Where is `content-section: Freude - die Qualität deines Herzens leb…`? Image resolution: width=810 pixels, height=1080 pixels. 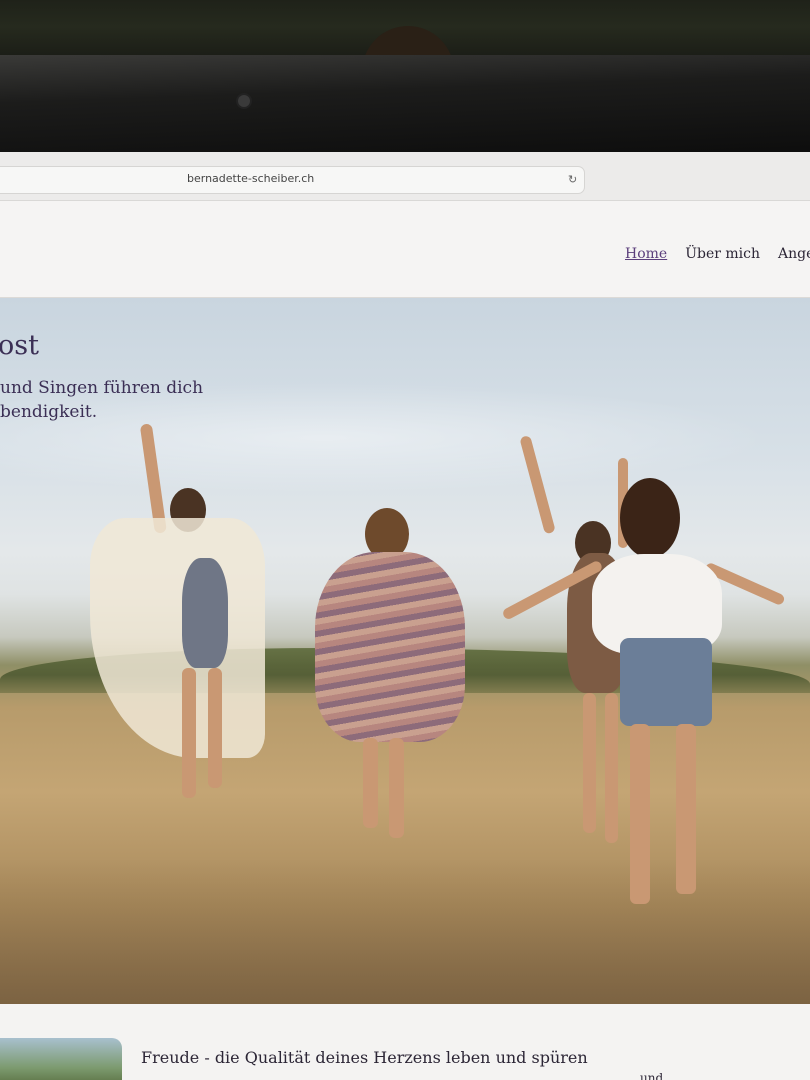 content-section: Freude - die Qualität deines Herzens leb… is located at coordinates (405, 1042).